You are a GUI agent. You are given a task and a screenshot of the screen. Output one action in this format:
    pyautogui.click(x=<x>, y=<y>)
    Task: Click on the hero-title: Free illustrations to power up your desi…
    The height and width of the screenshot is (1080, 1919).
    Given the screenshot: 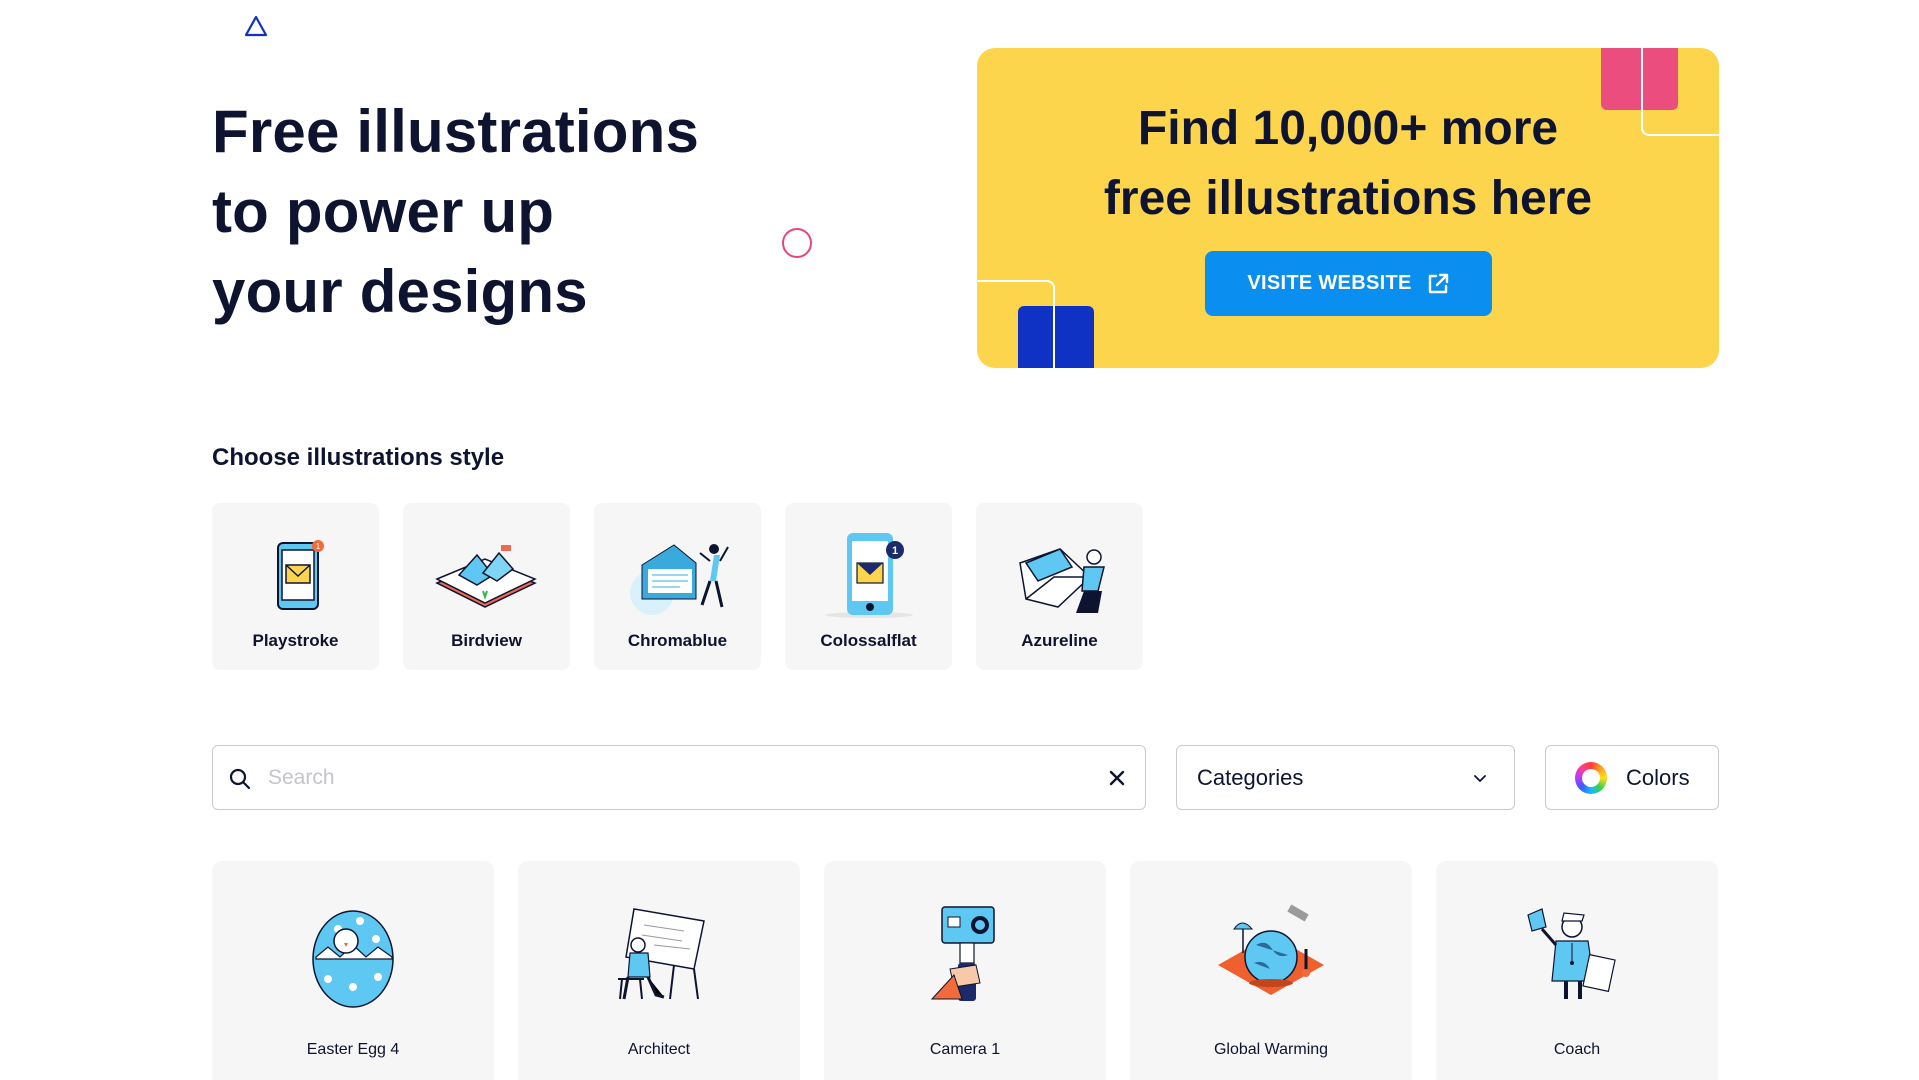 What is the action you would take?
    pyautogui.click(x=522, y=212)
    